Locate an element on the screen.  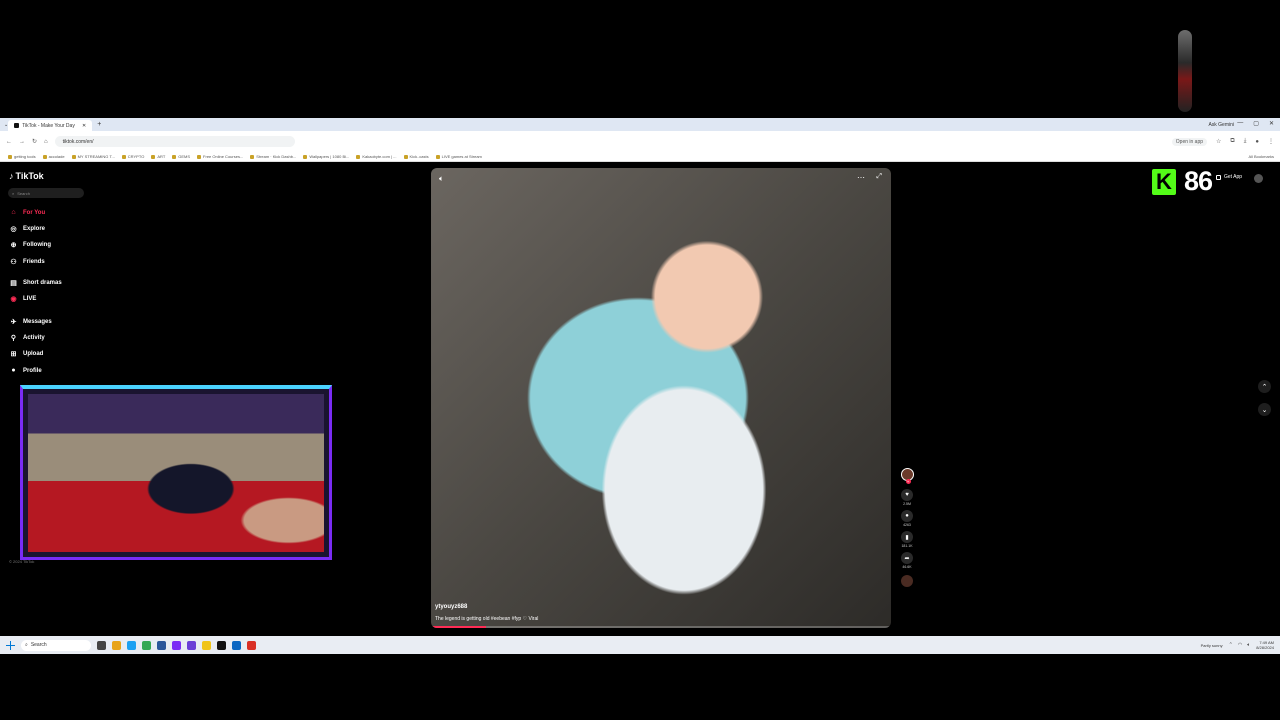
search-input: ⌕ Search is located at coordinates (46, 193).